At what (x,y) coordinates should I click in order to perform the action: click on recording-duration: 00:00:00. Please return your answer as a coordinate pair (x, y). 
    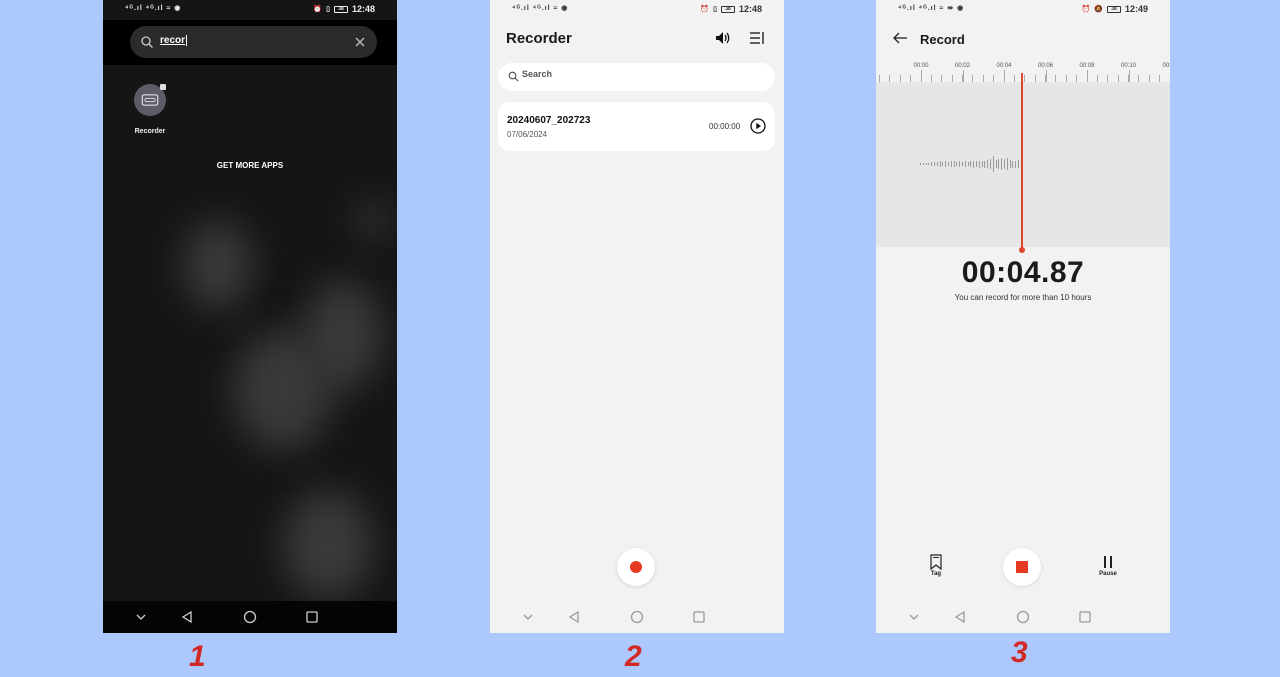
    Looking at the image, I should click on (725, 126).